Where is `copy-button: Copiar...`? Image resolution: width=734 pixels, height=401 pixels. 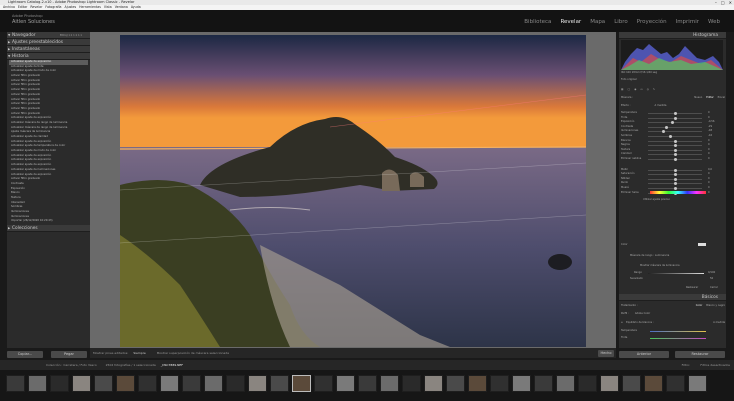 copy-button: Copiar... is located at coordinates (25, 354).